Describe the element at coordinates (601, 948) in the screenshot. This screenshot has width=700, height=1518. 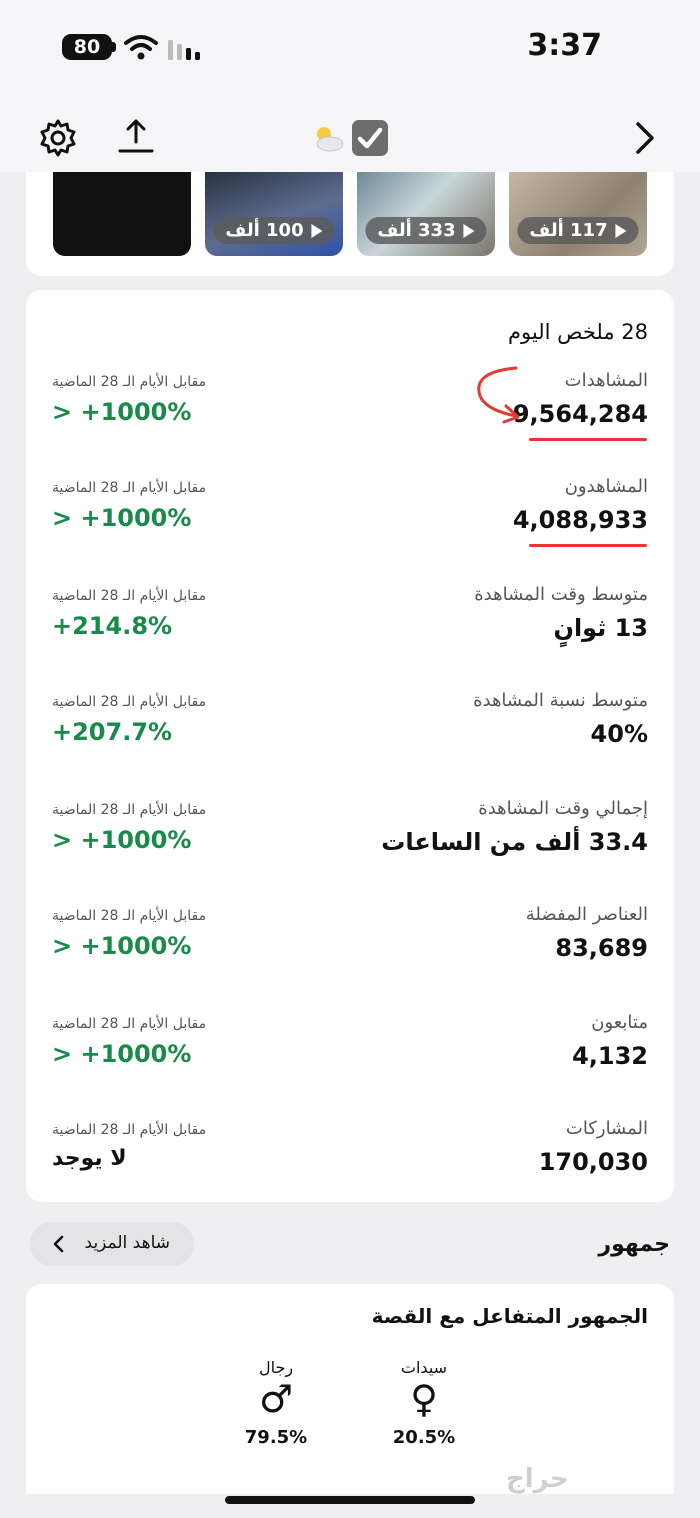
I see `metric-value: 83,689` at that location.